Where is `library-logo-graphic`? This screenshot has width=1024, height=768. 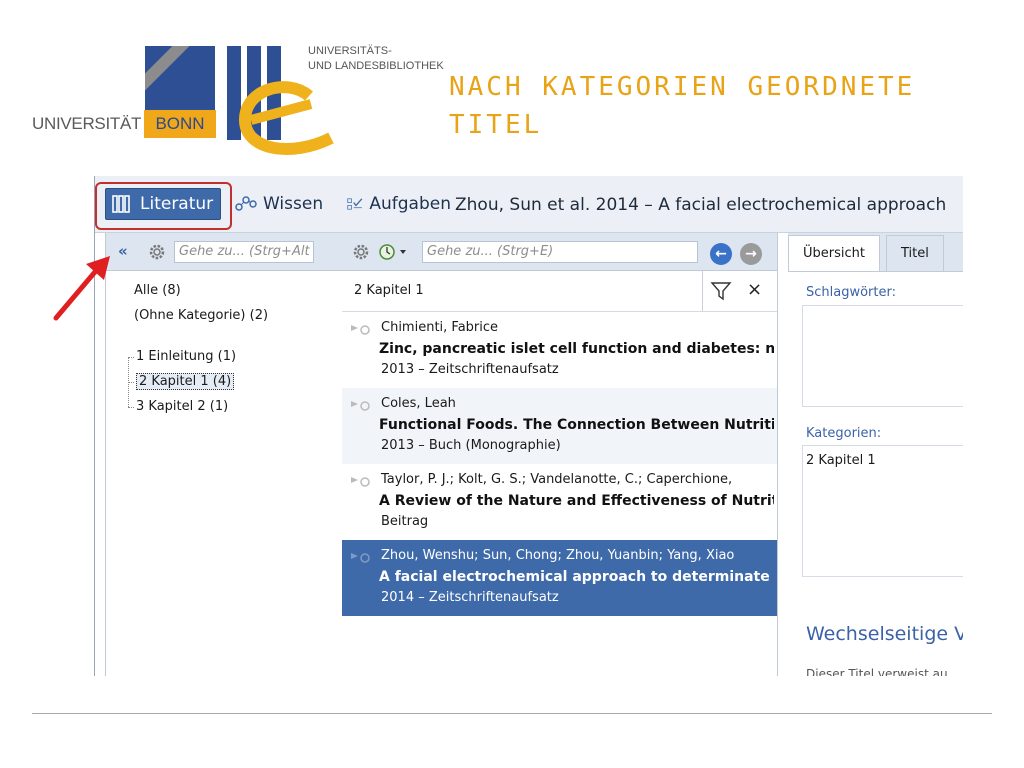
library-logo-graphic is located at coordinates (280, 100).